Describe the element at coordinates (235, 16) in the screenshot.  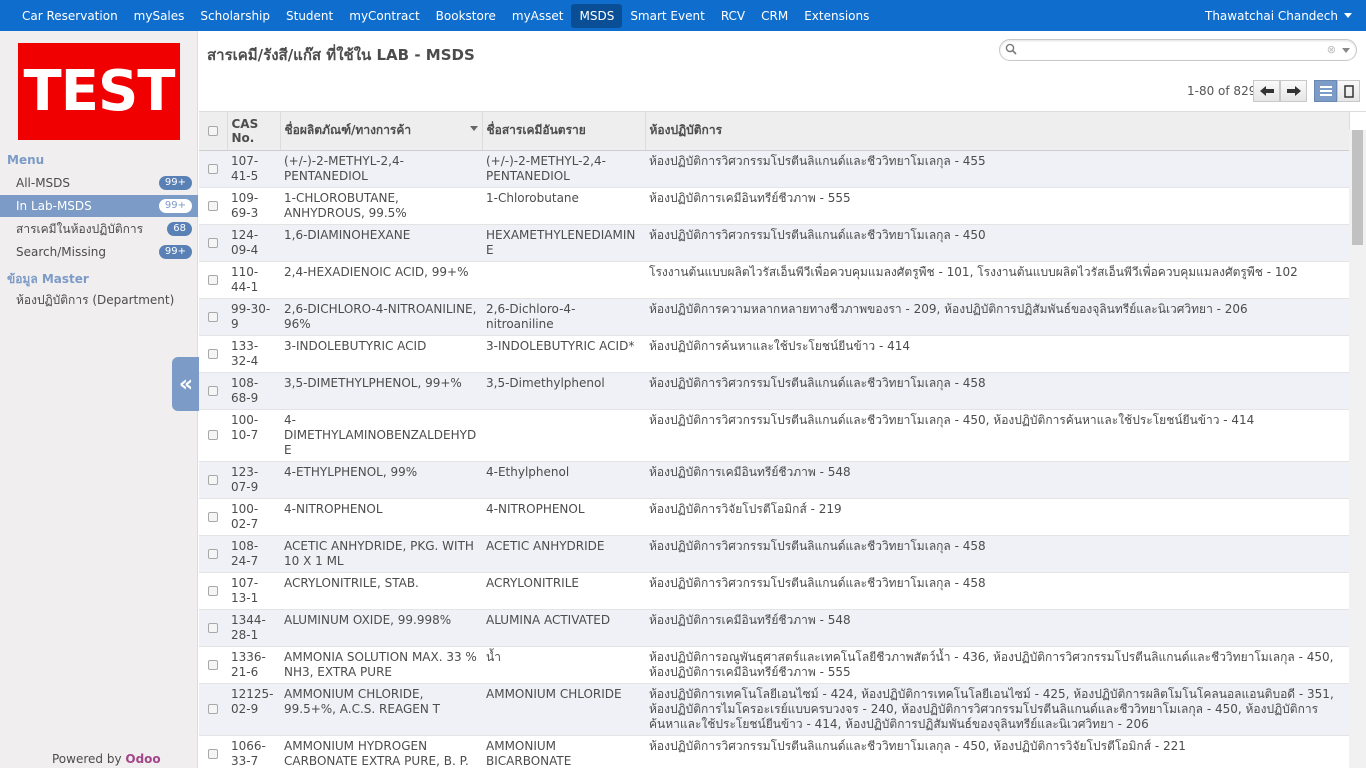
I see `menu-scholarship: Scholarship` at that location.